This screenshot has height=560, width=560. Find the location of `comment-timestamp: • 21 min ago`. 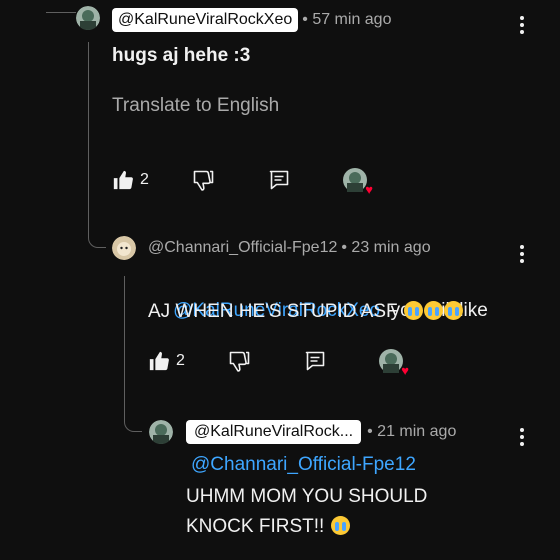

comment-timestamp: • 21 min ago is located at coordinates (412, 431).